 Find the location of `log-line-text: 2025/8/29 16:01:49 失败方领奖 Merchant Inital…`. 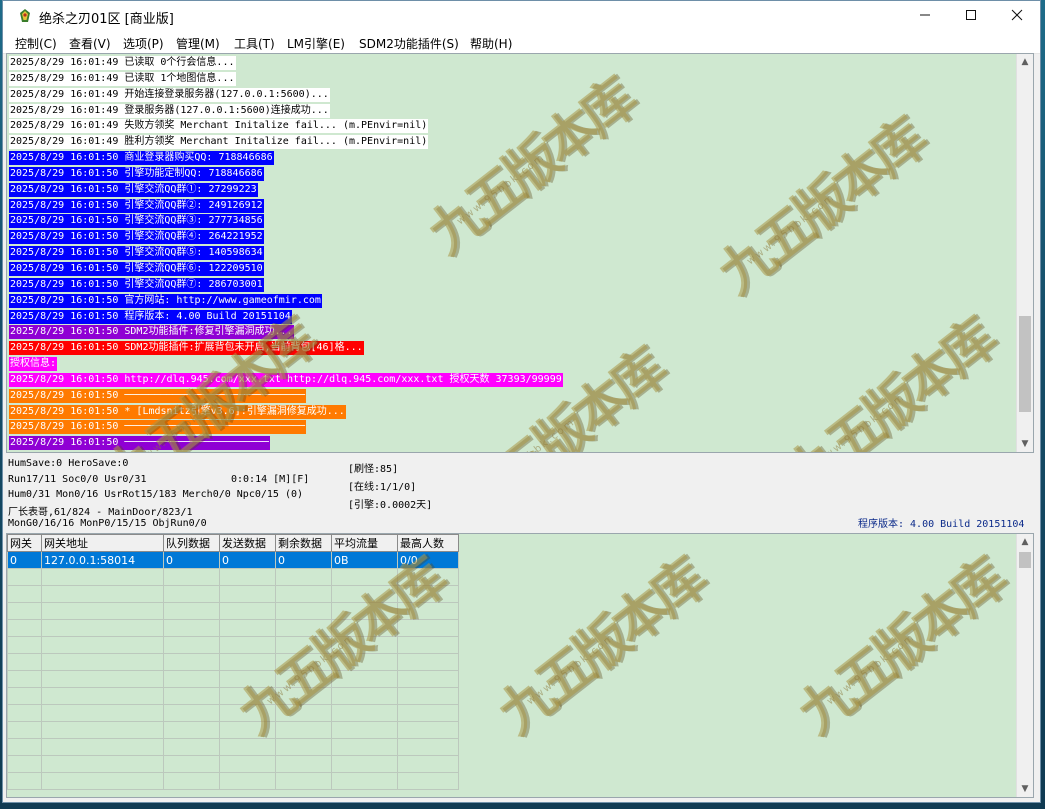

log-line-text: 2025/8/29 16:01:49 失败方领奖 Merchant Inital… is located at coordinates (219, 126).